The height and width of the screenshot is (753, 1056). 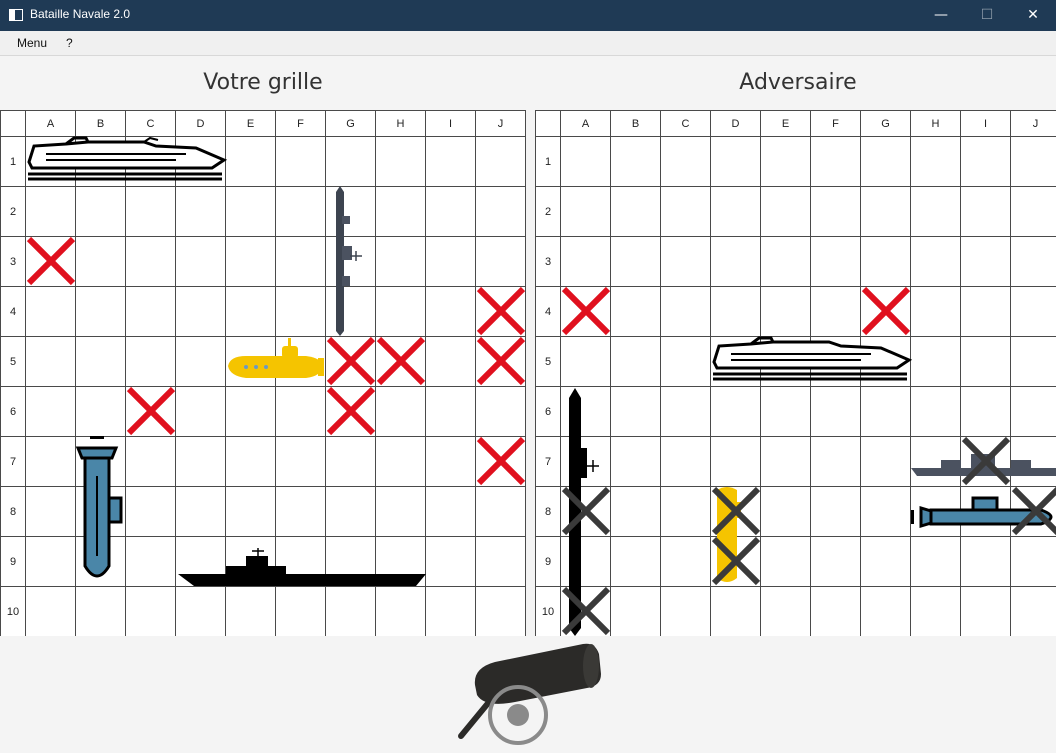 I want to click on opponent-cell-D4, so click(x=735, y=311).